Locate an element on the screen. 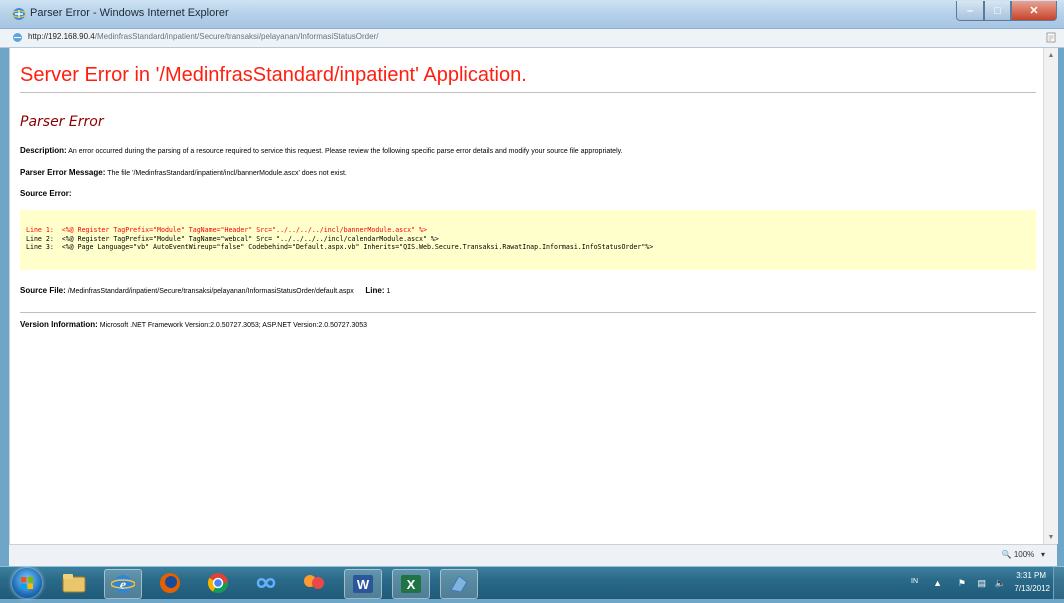 The height and width of the screenshot is (603, 1064). explorer-icon is located at coordinates (74, 583).